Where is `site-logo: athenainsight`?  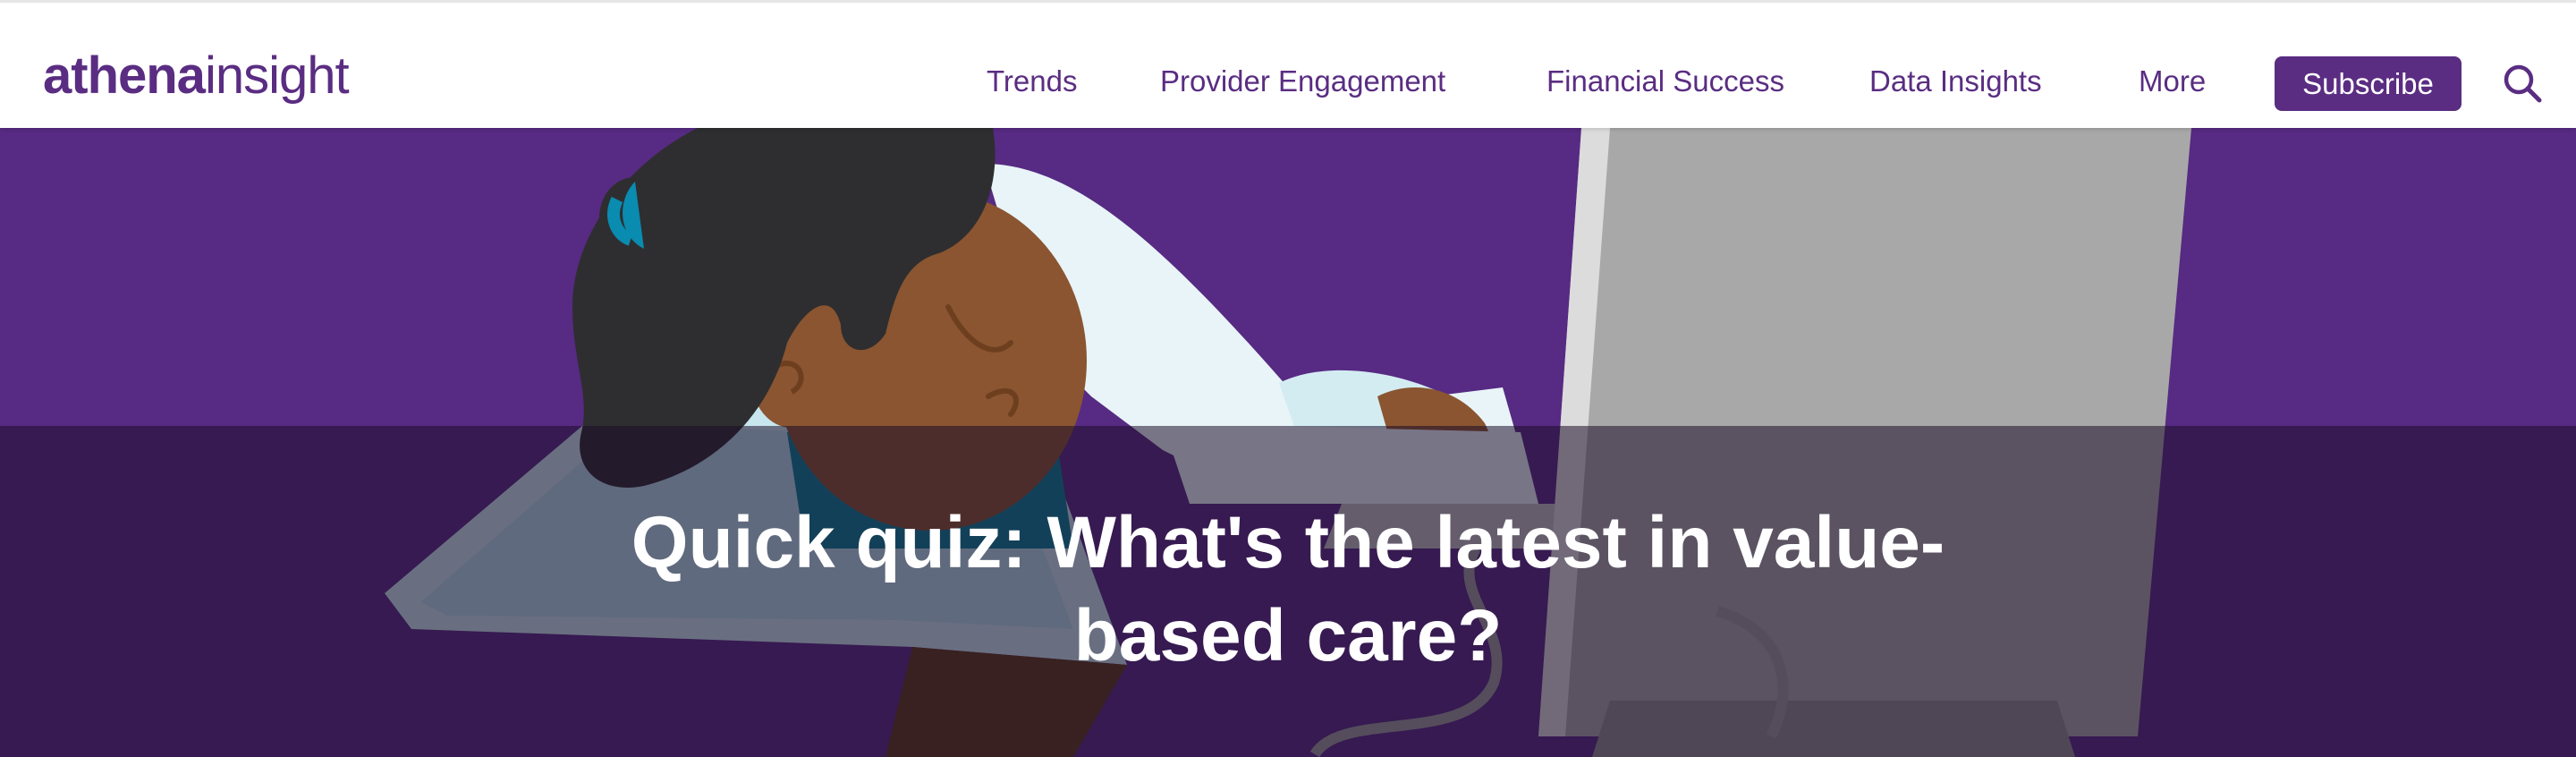 site-logo: athenainsight is located at coordinates (196, 76).